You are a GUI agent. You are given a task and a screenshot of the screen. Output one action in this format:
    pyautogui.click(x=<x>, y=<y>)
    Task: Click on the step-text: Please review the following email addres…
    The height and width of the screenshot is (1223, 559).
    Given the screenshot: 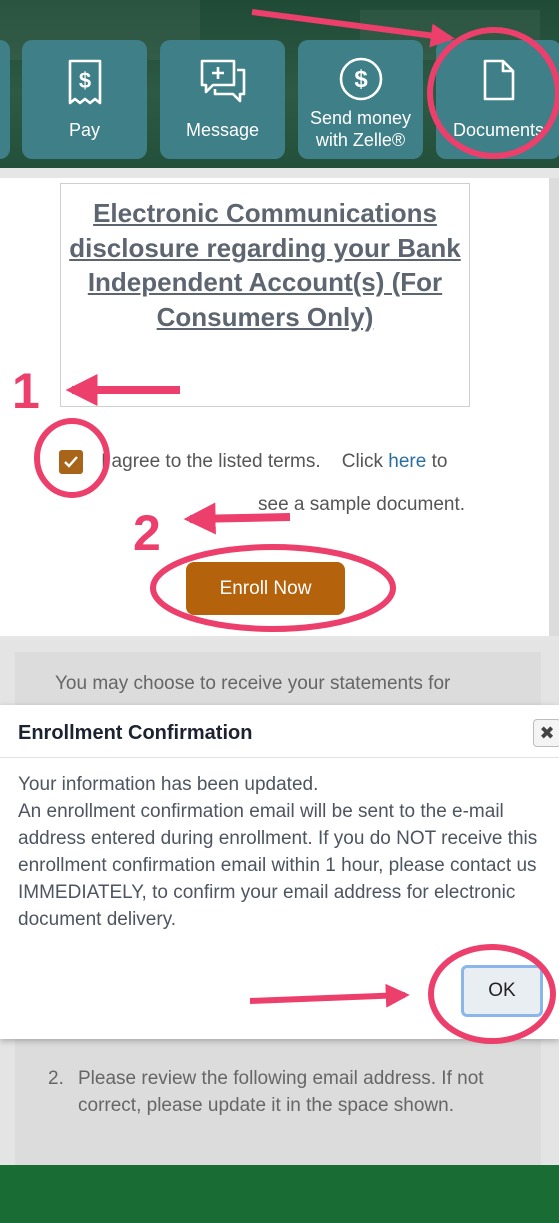 What is the action you would take?
    pyautogui.click(x=281, y=1092)
    